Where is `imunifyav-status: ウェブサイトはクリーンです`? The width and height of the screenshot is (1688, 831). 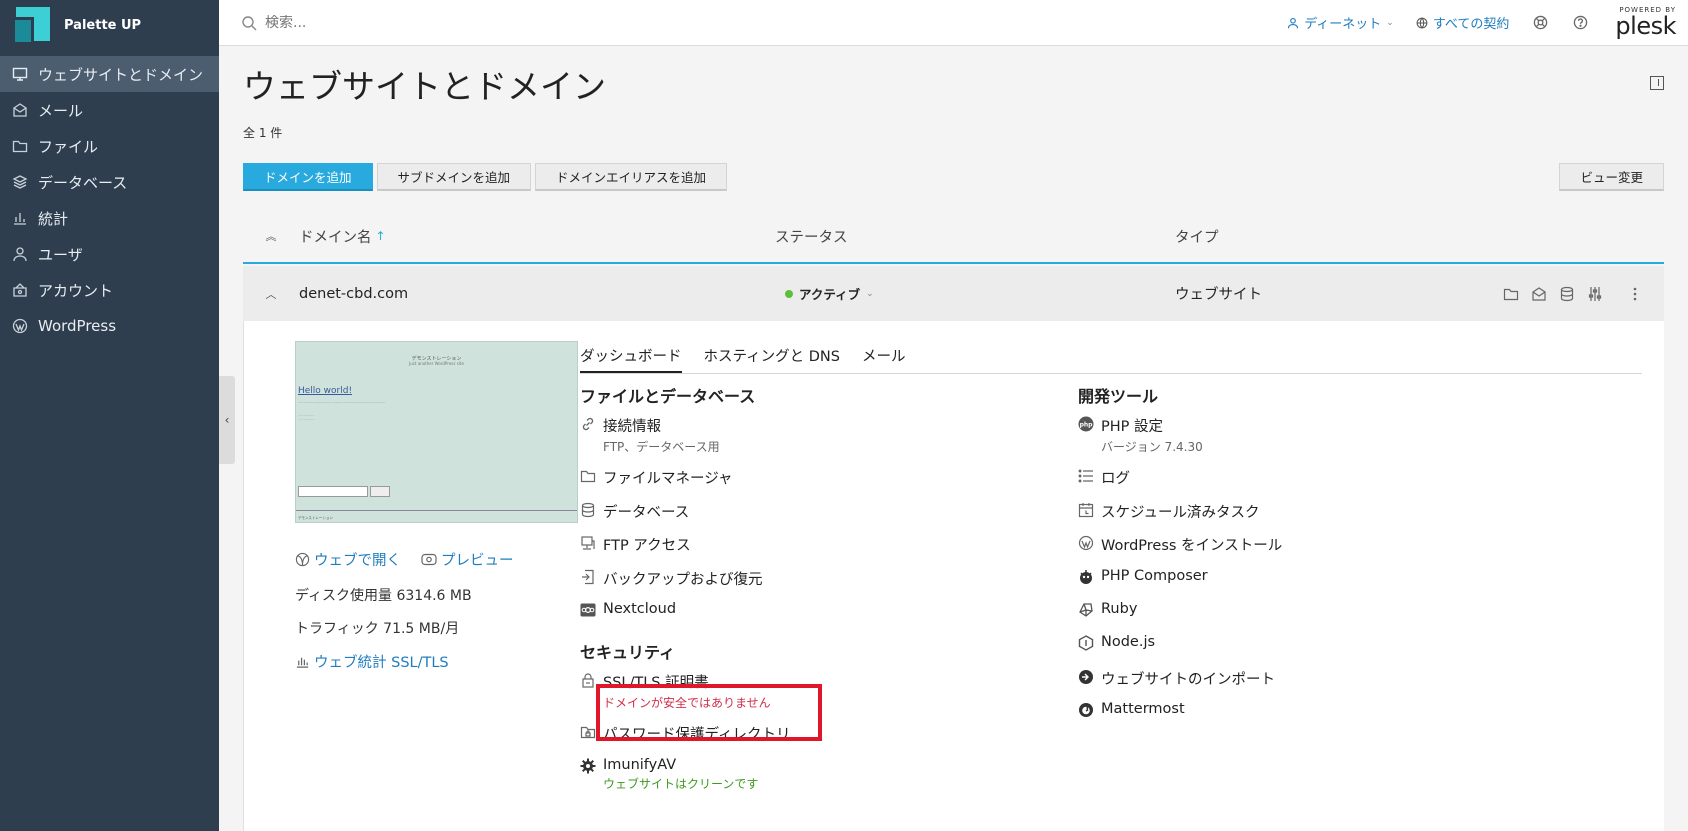
imunifyav-status: ウェブサイトはクリーンです is located at coordinates (681, 784).